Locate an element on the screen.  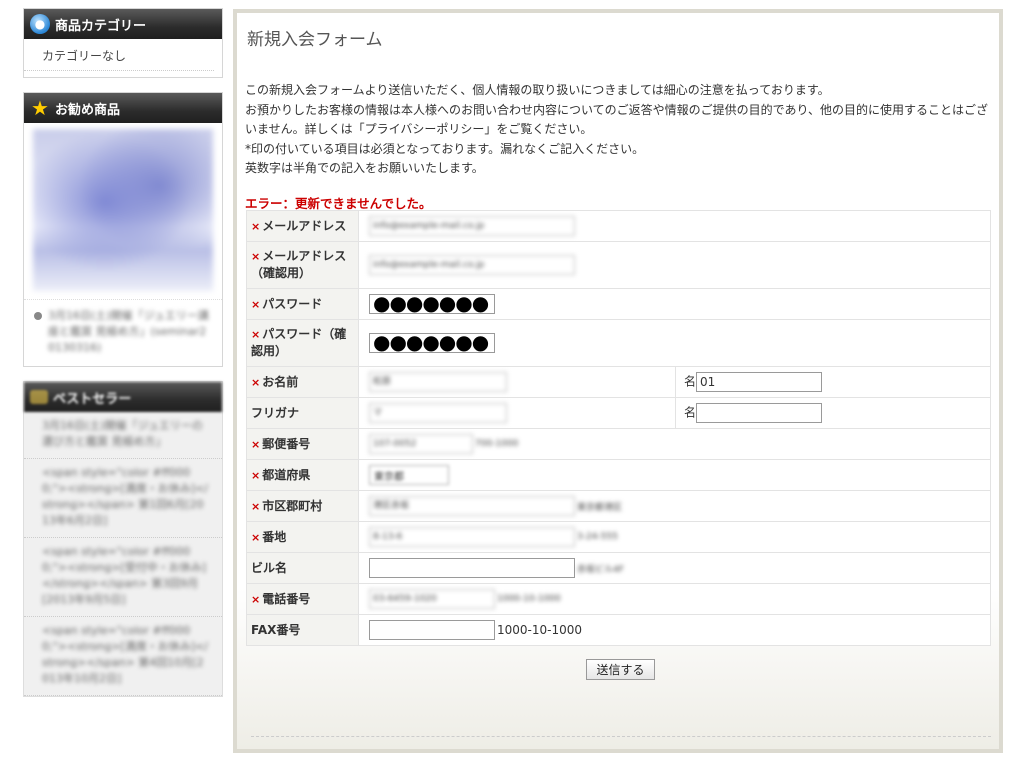
form-row-city: × 市区郡町村 港区赤坂 東京都港区 is located at coordinates (618, 506).